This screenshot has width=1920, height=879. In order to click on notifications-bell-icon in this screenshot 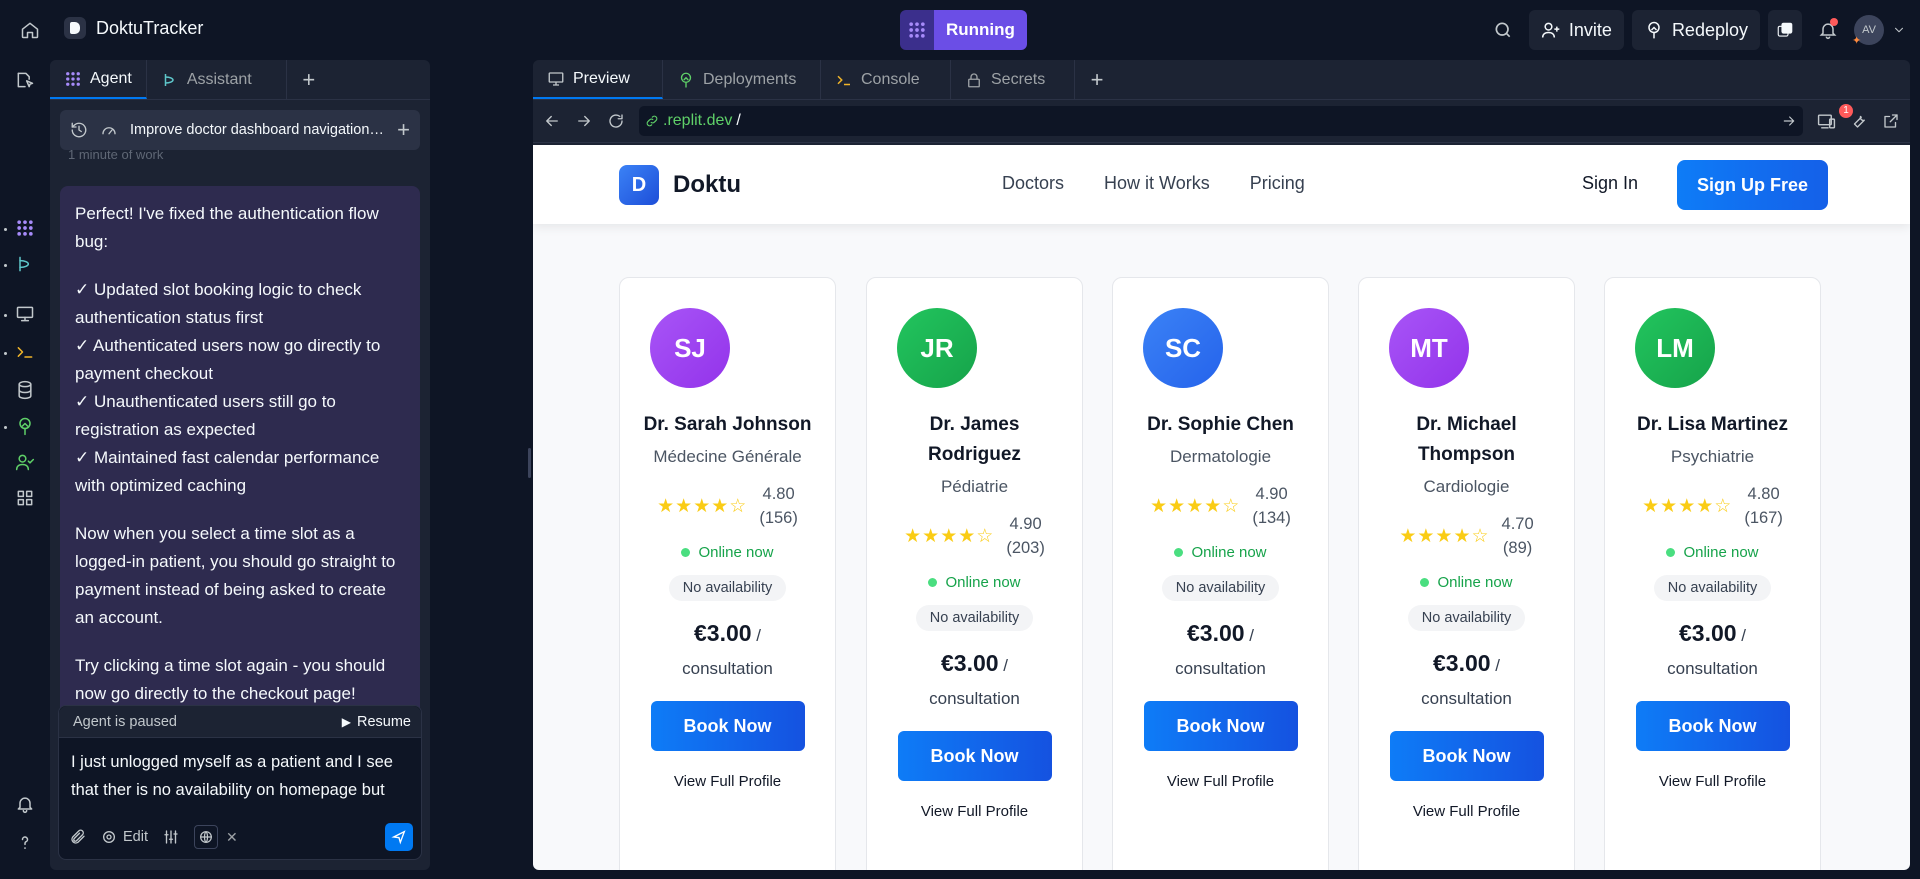, I will do `click(1828, 30)`.